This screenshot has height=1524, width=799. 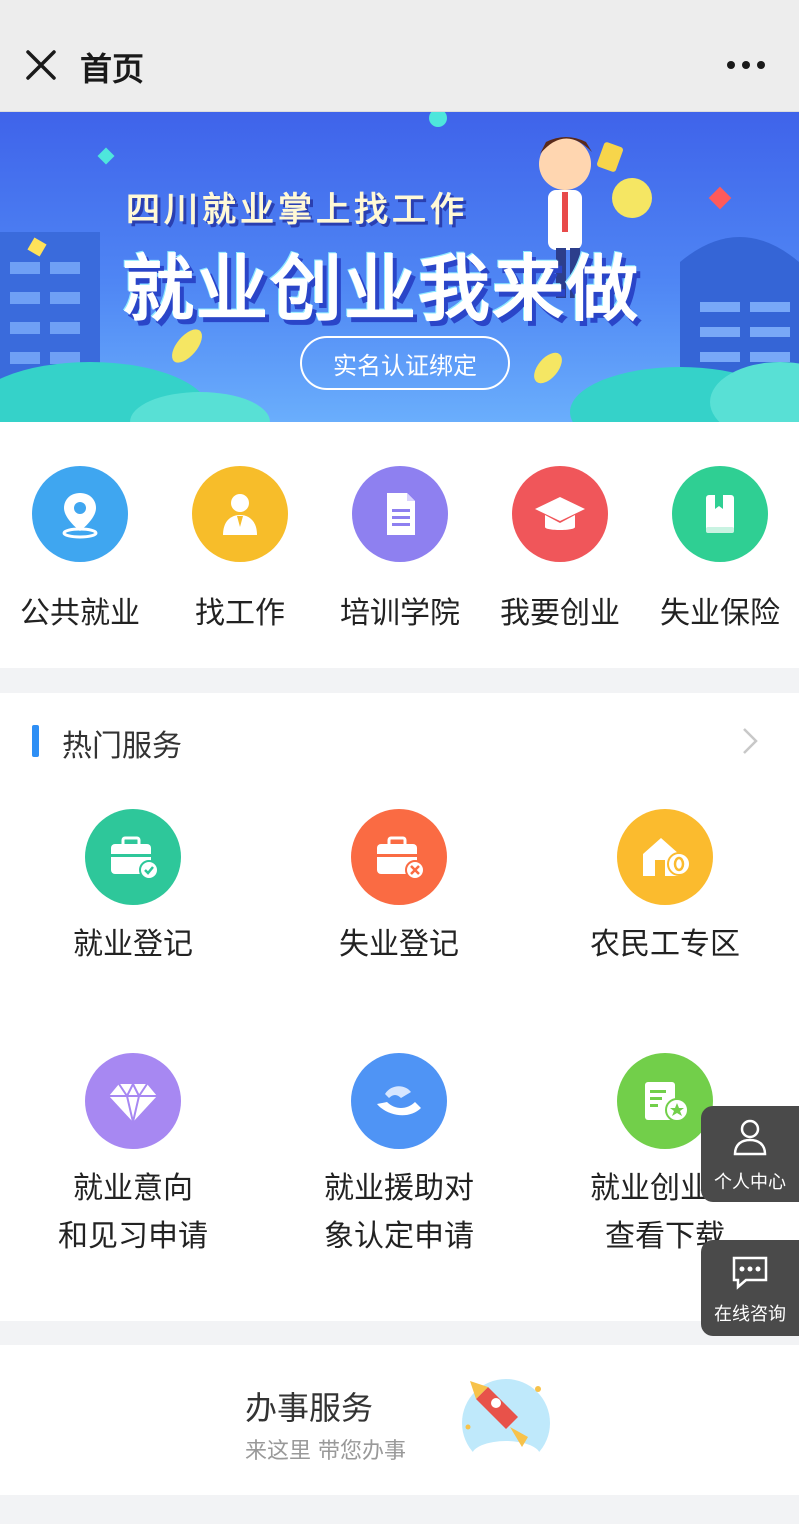 What do you see at coordinates (560, 613) in the screenshot?
I see `quick-nav-label: 我要创业` at bounding box center [560, 613].